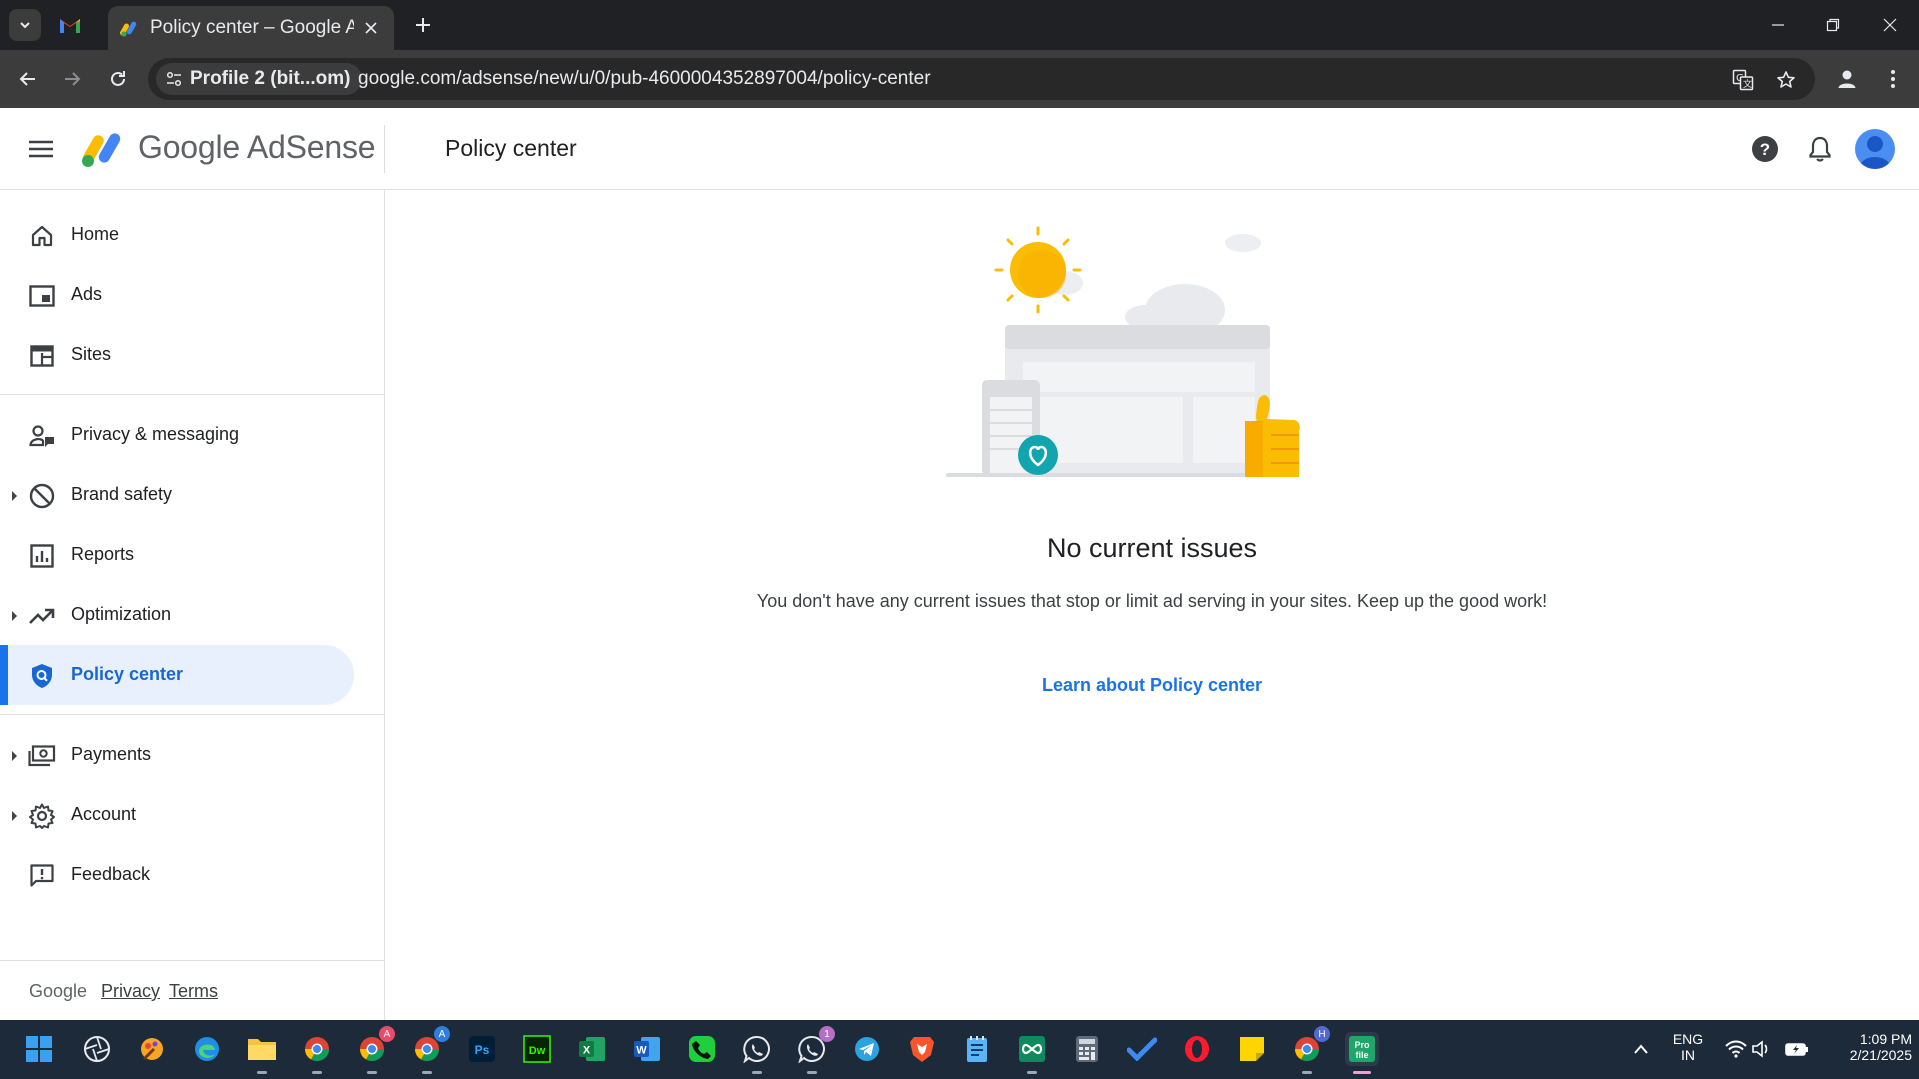 The width and height of the screenshot is (1919, 1079). What do you see at coordinates (177, 815) in the screenshot?
I see `sidebar-item-account: Account` at bounding box center [177, 815].